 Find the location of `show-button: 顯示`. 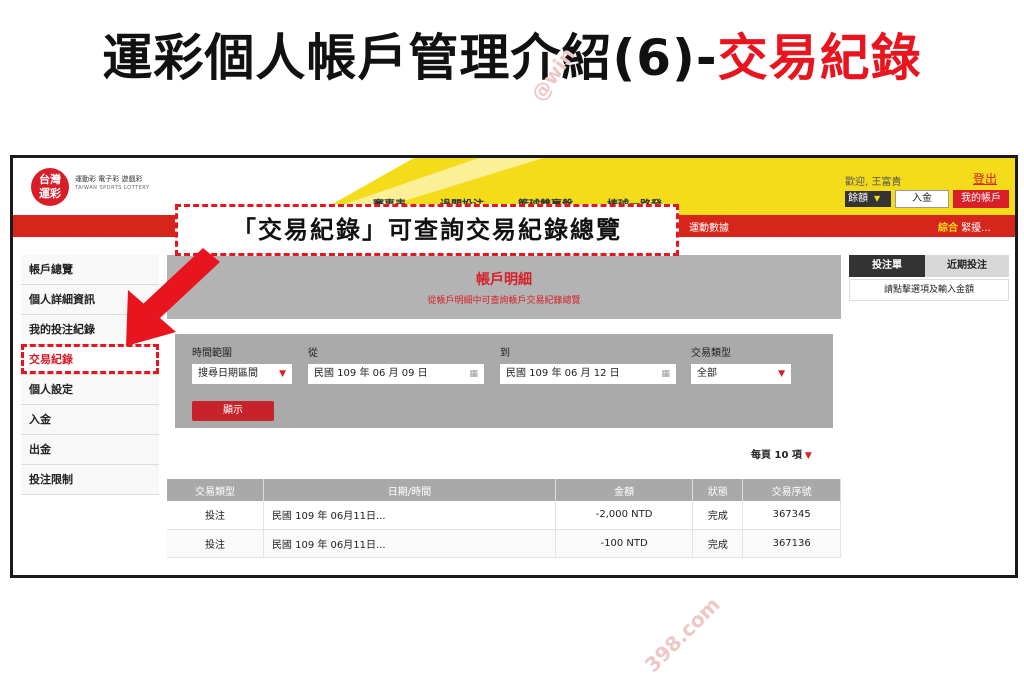

show-button: 顯示 is located at coordinates (233, 411).